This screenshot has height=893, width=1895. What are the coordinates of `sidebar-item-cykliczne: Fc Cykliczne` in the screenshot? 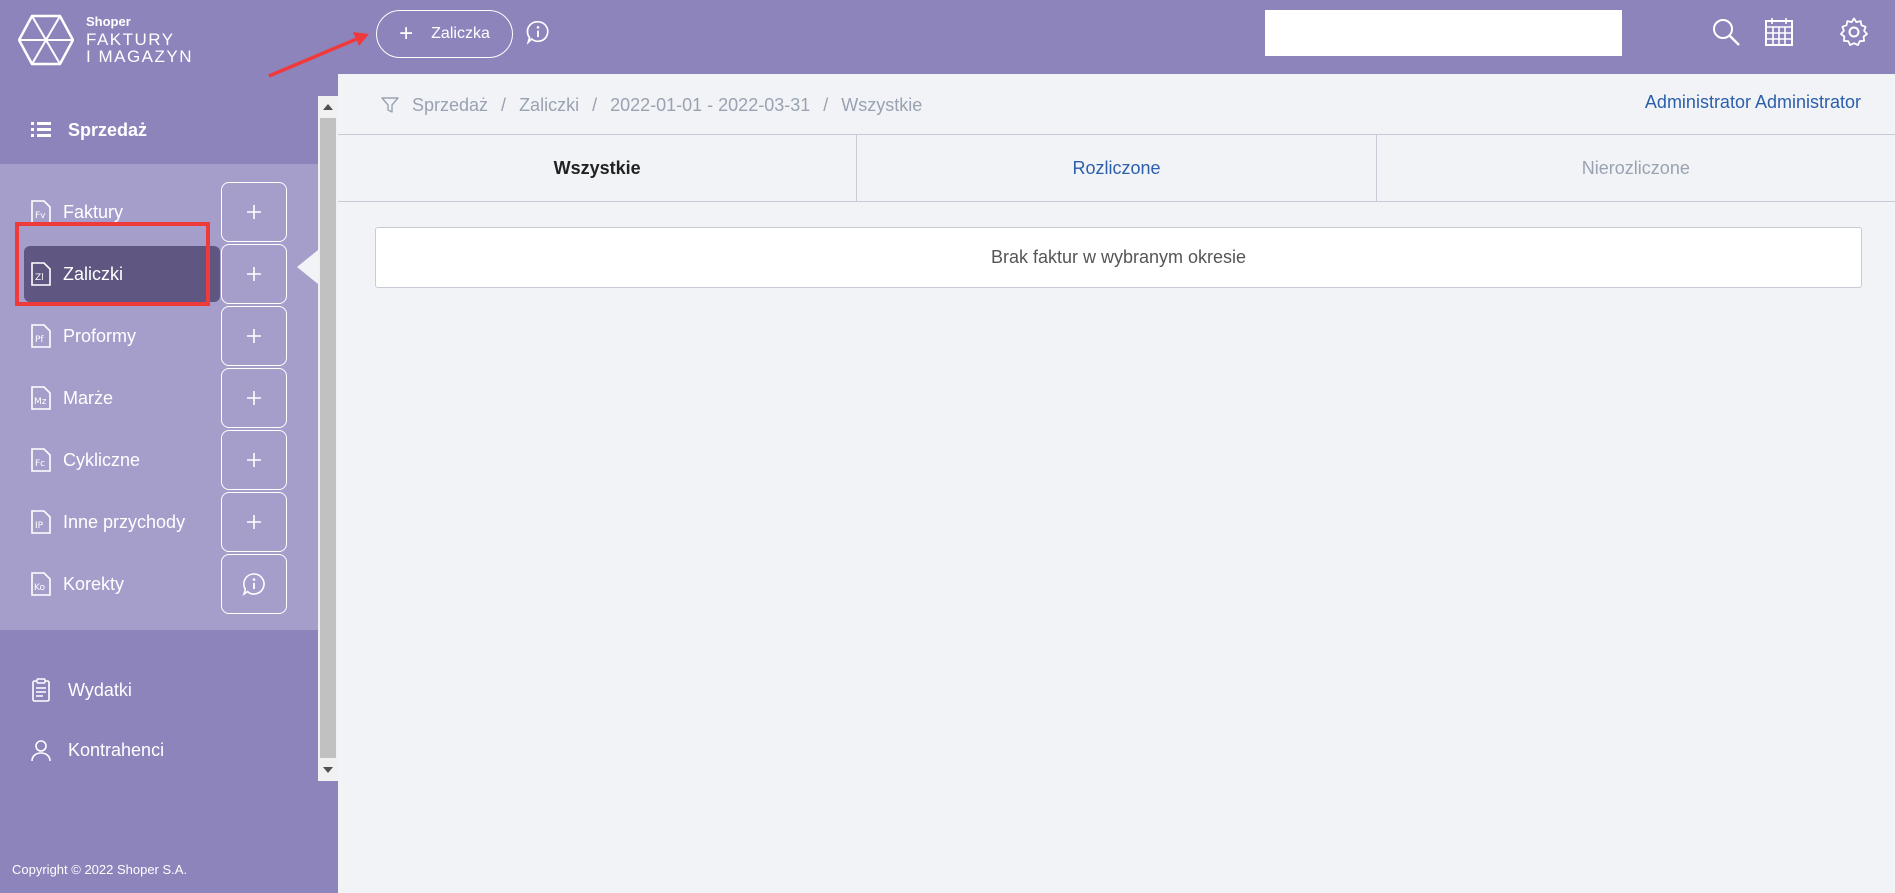 It's located at (122, 460).